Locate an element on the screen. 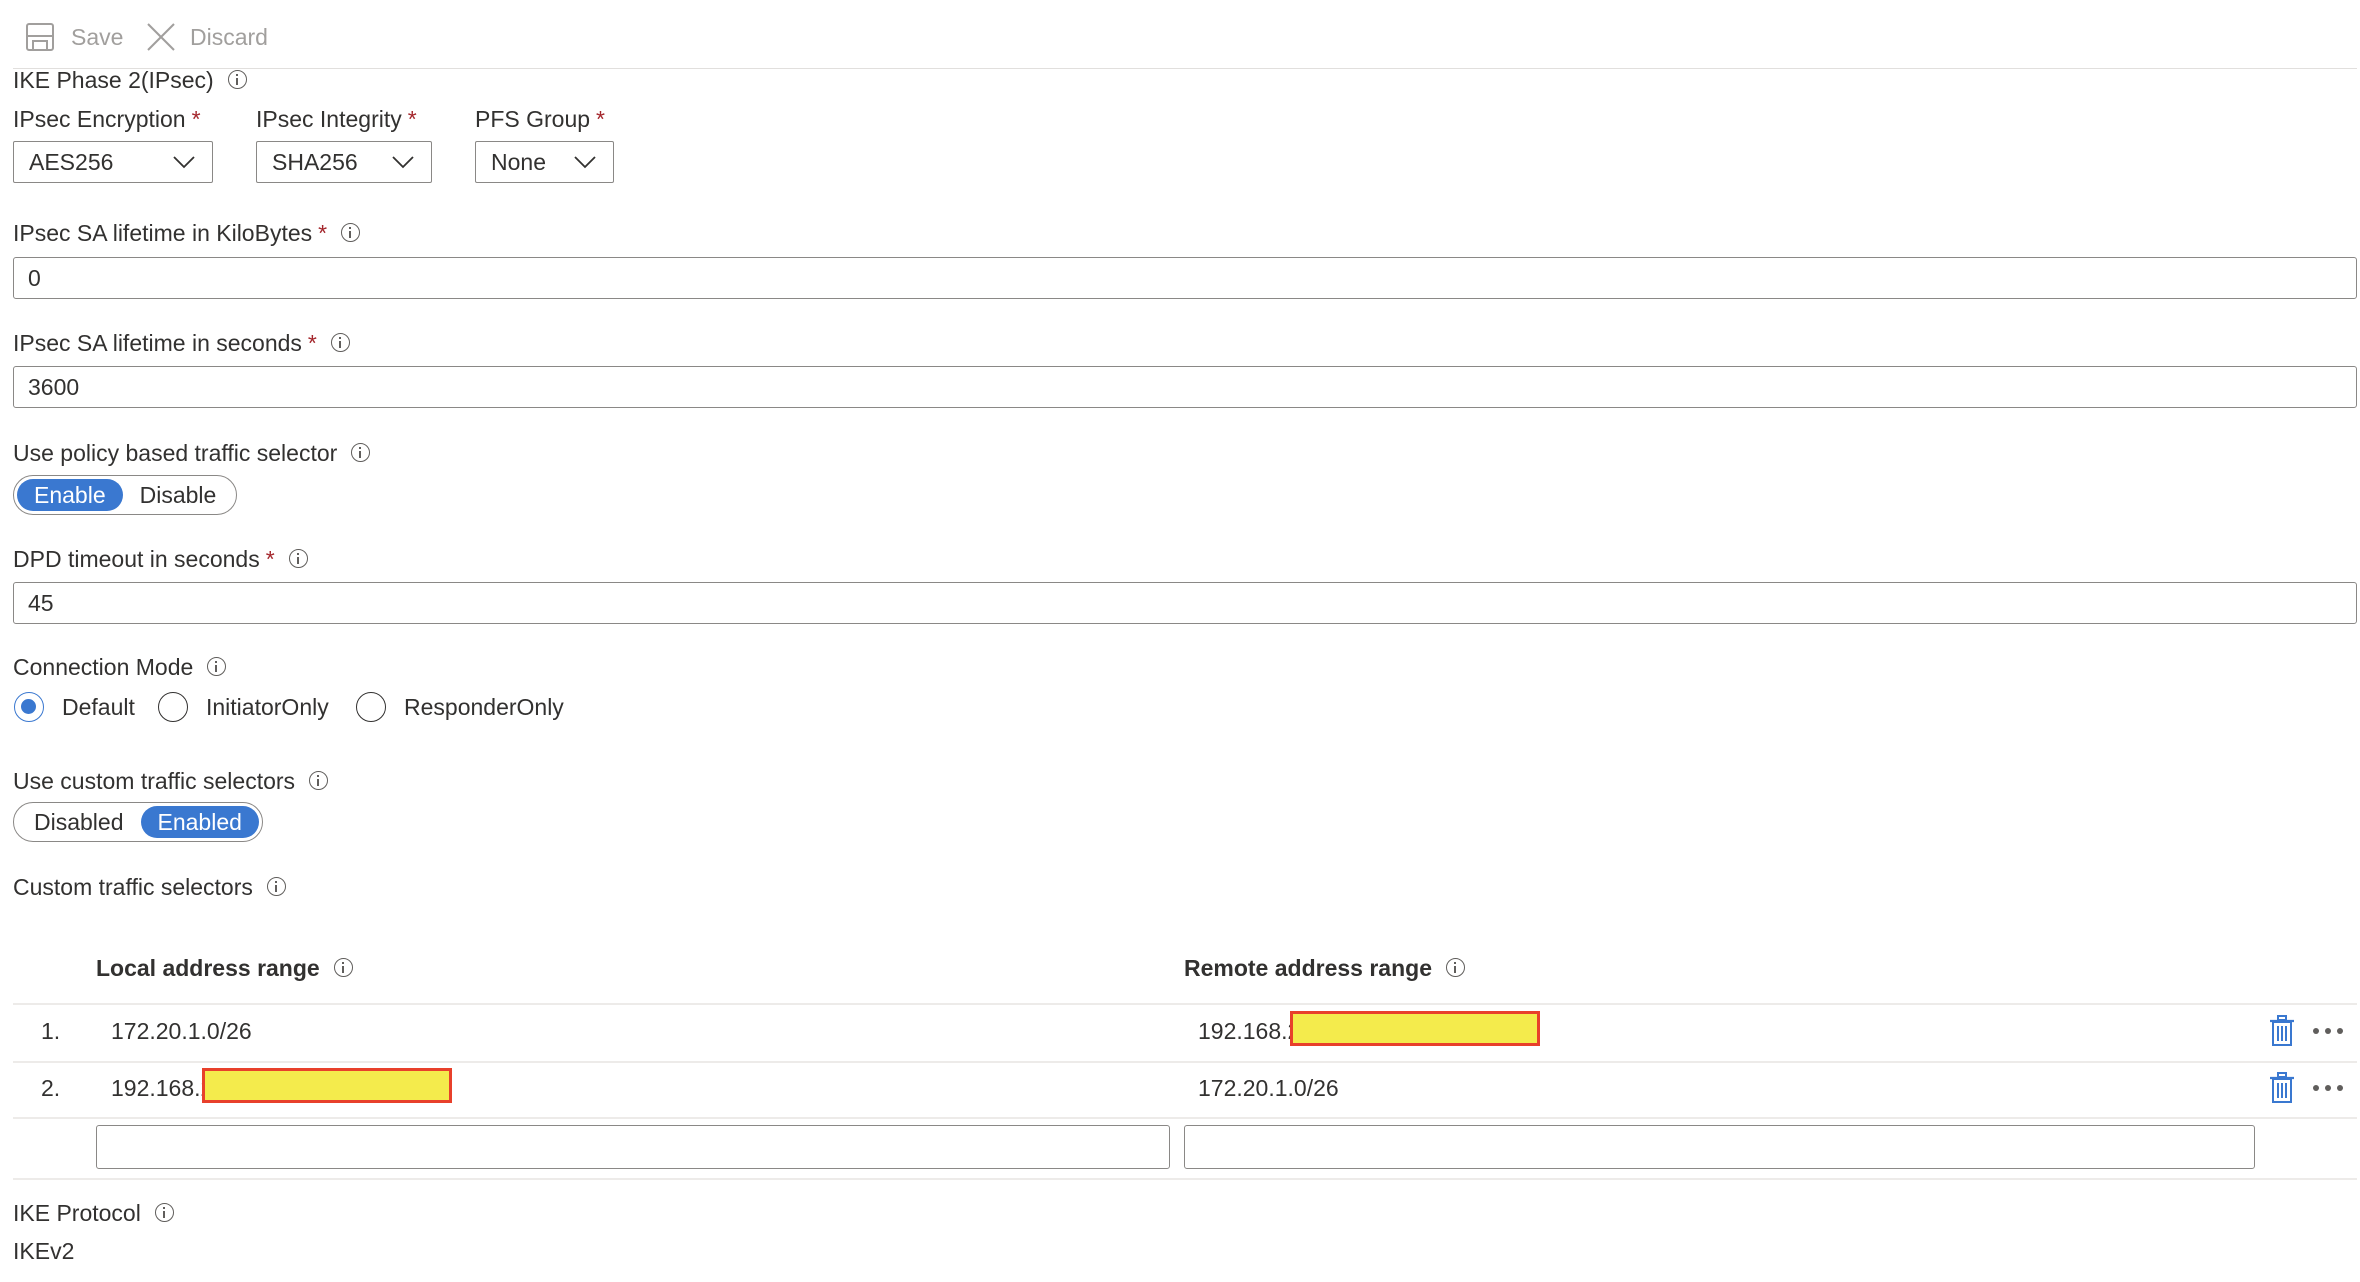  ipsec-encryption-dropdown: AES256 is located at coordinates (113, 162).